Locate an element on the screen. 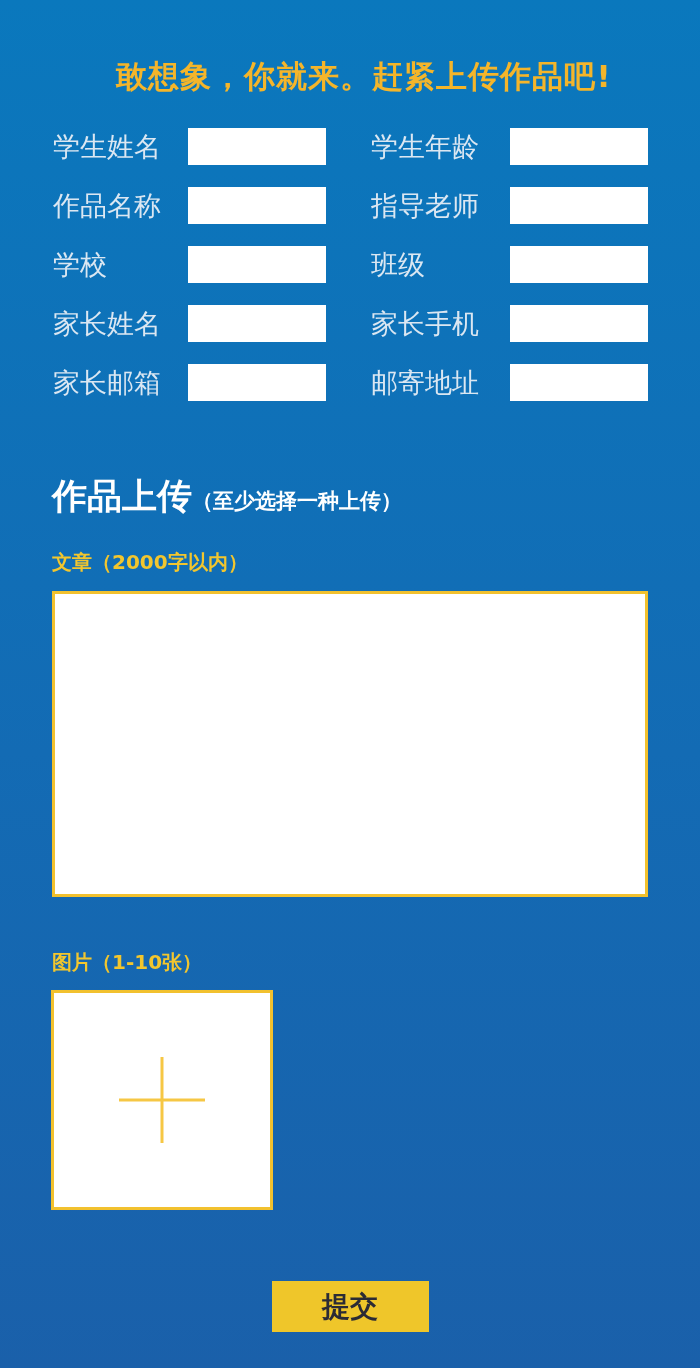 The width and height of the screenshot is (700, 1368). field-label: 家长邮箱 is located at coordinates (107, 383).